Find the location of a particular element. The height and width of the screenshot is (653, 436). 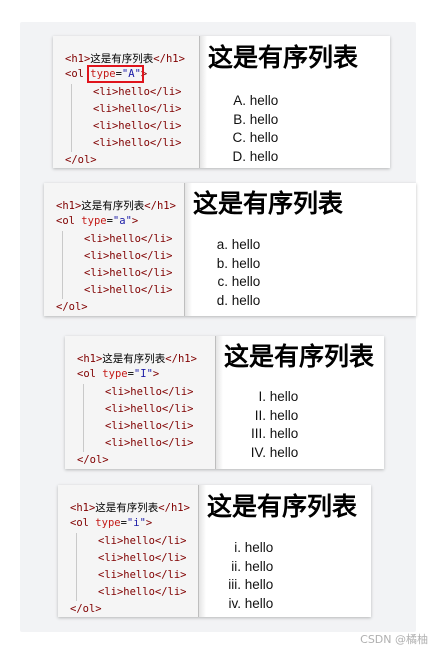

rendered-output: 这是有序列表 A. hello B. hello C. hello D. hello is located at coordinates (295, 102).